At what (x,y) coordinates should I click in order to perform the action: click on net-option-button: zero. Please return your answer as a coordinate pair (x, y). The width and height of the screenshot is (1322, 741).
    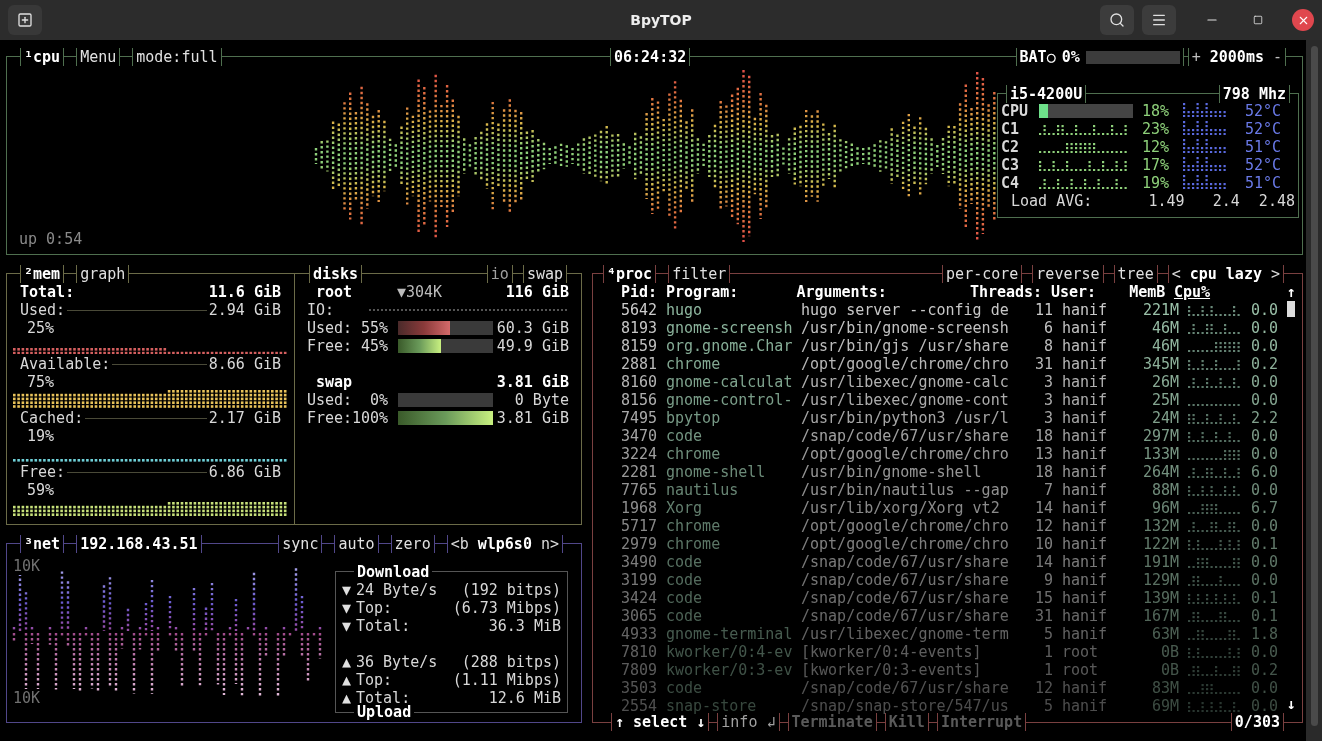
    Looking at the image, I should click on (412, 544).